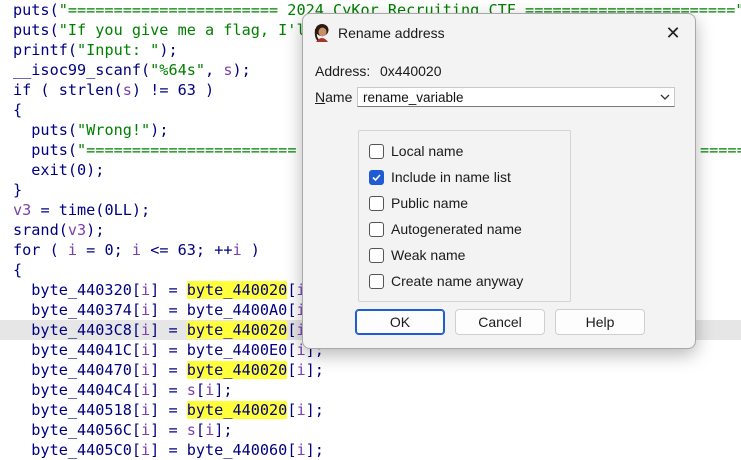 The height and width of the screenshot is (460, 741). What do you see at coordinates (370, 410) in the screenshot?
I see `code-line: byte_440518[i] = byte_440020[i];` at bounding box center [370, 410].